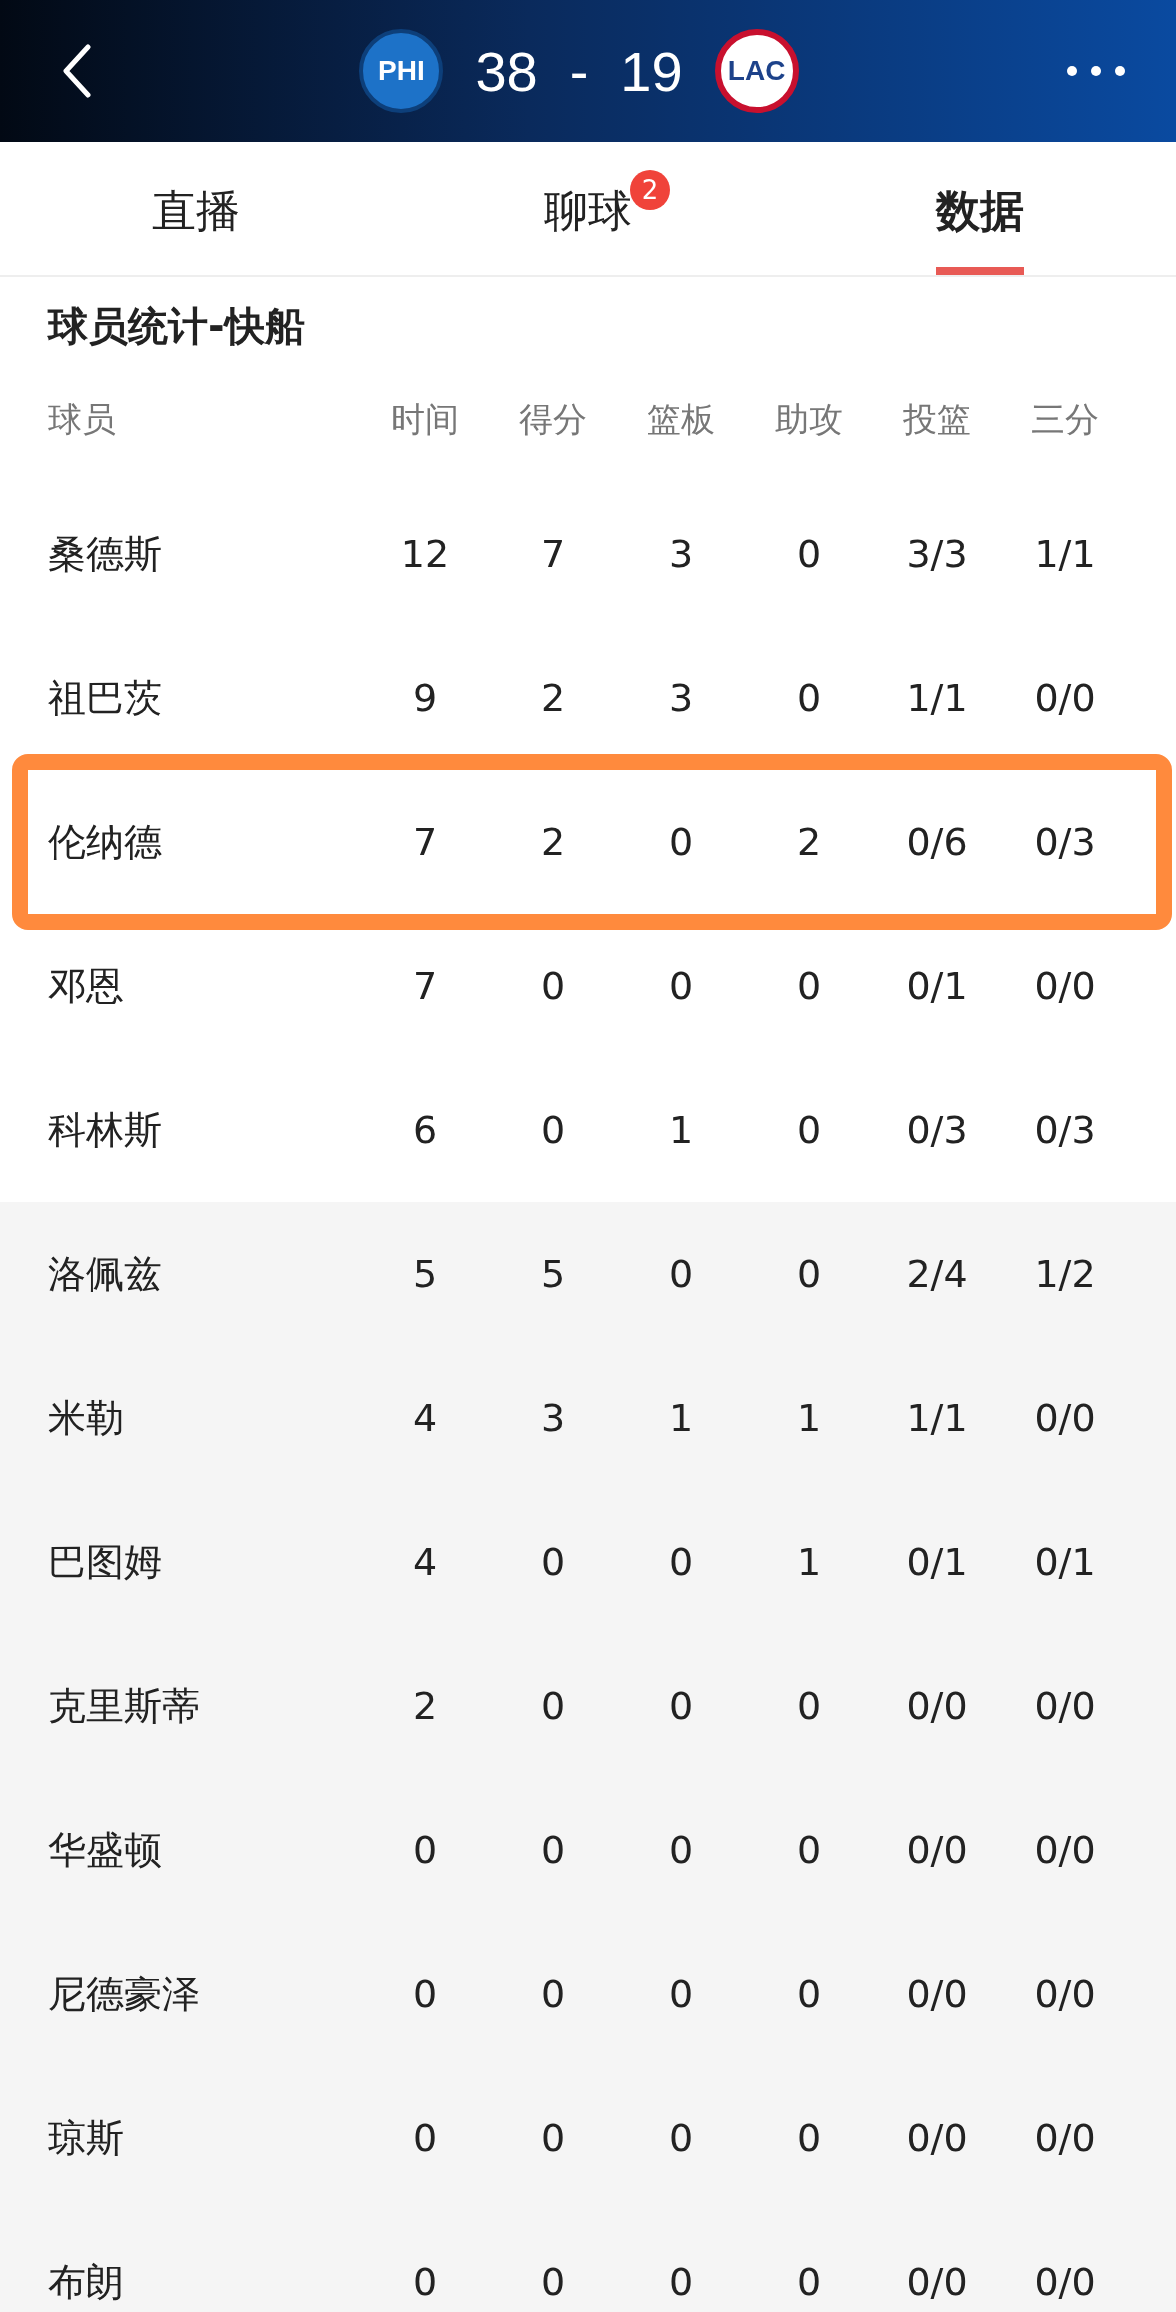 The height and width of the screenshot is (2312, 1176). Describe the element at coordinates (401, 71) in the screenshot. I see `team-logo: PHI` at that location.